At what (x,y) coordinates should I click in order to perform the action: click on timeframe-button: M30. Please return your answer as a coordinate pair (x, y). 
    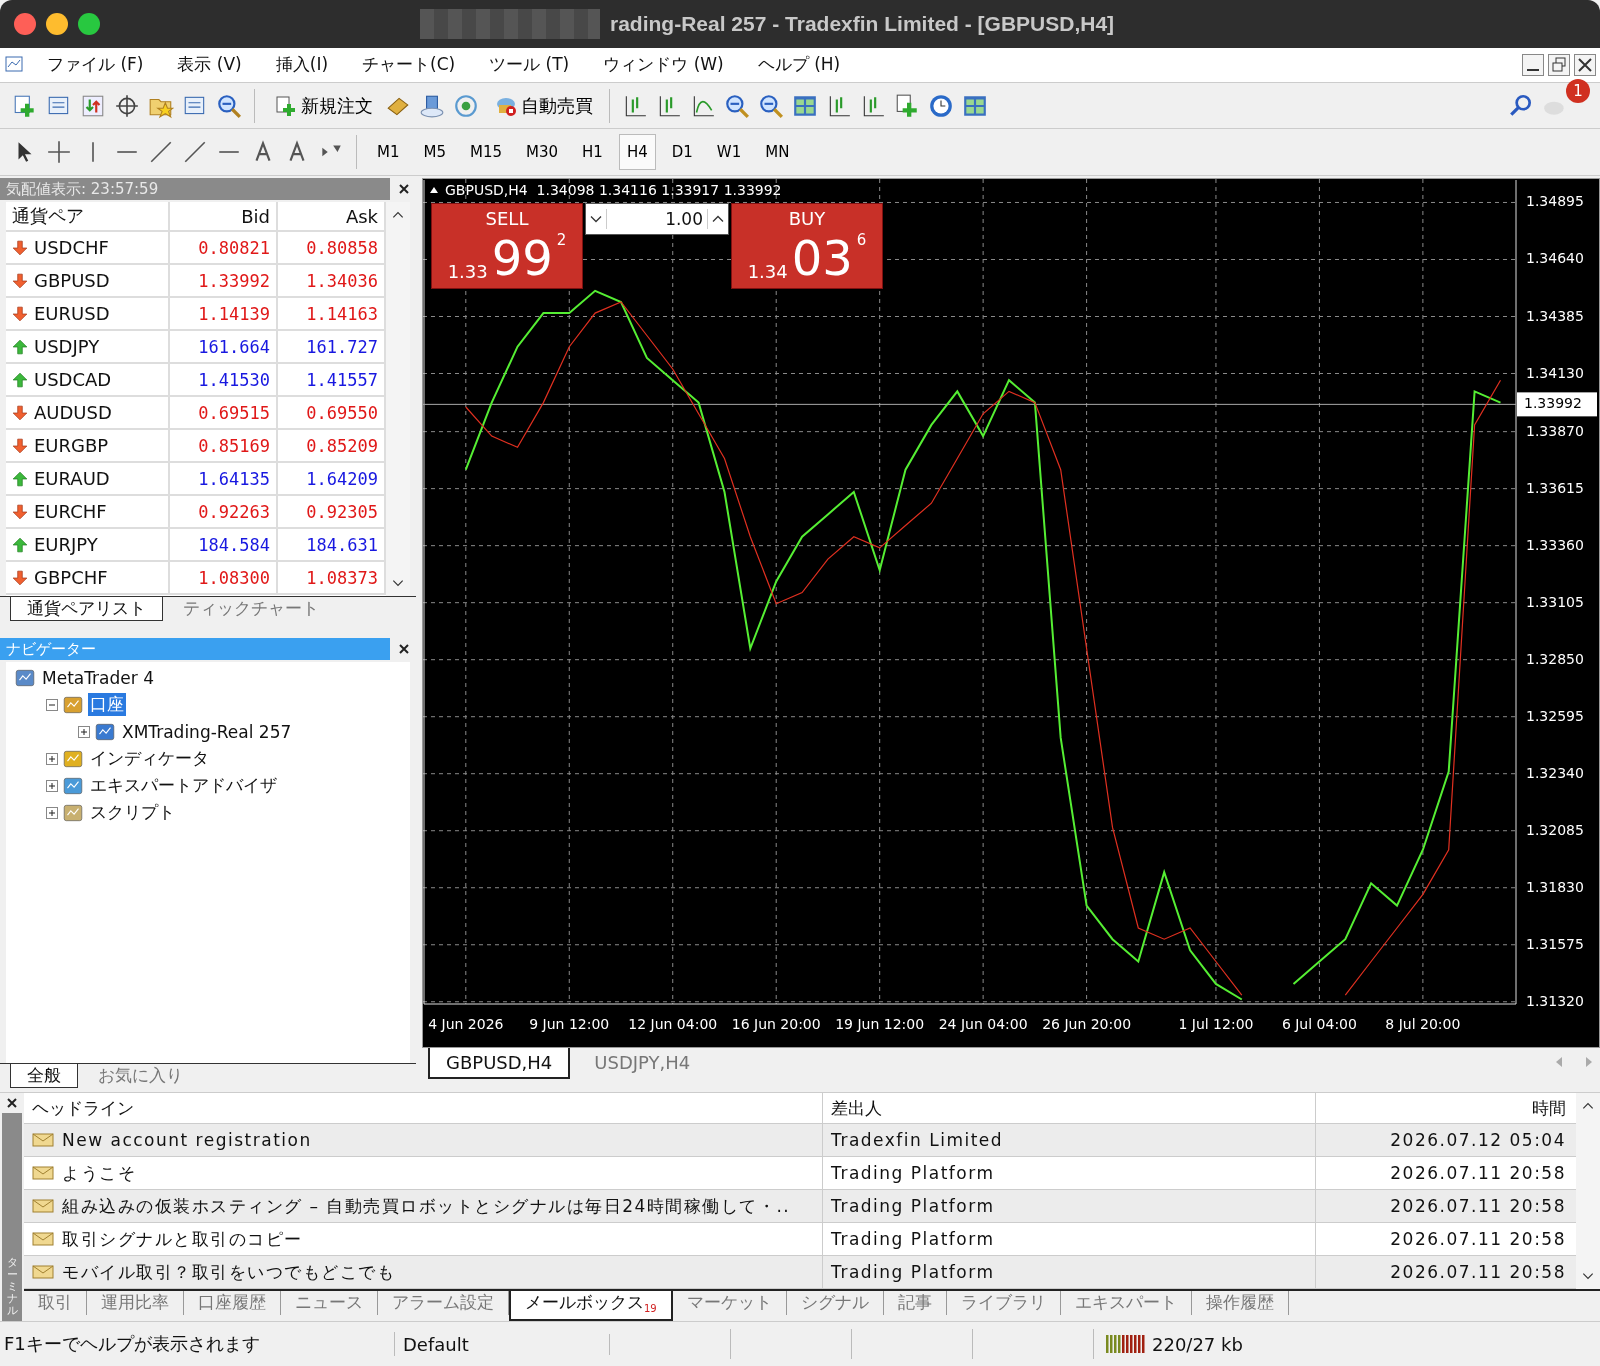
    Looking at the image, I should click on (542, 152).